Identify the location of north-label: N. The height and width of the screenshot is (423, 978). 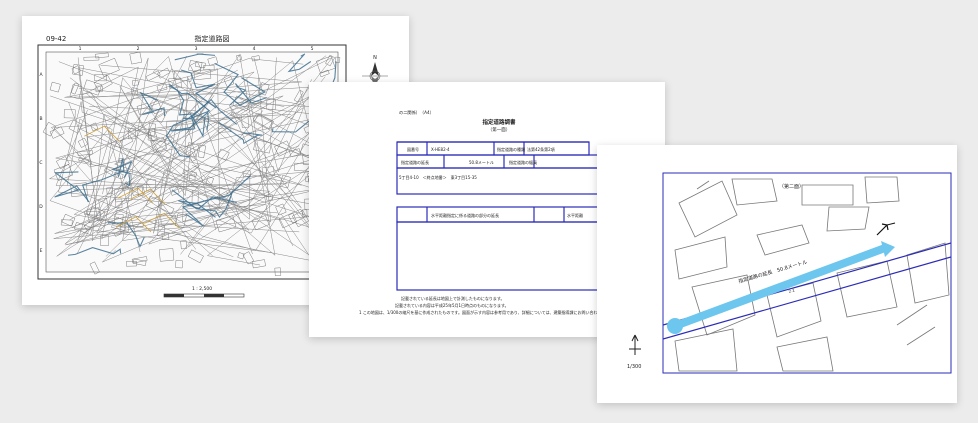
(375, 58).